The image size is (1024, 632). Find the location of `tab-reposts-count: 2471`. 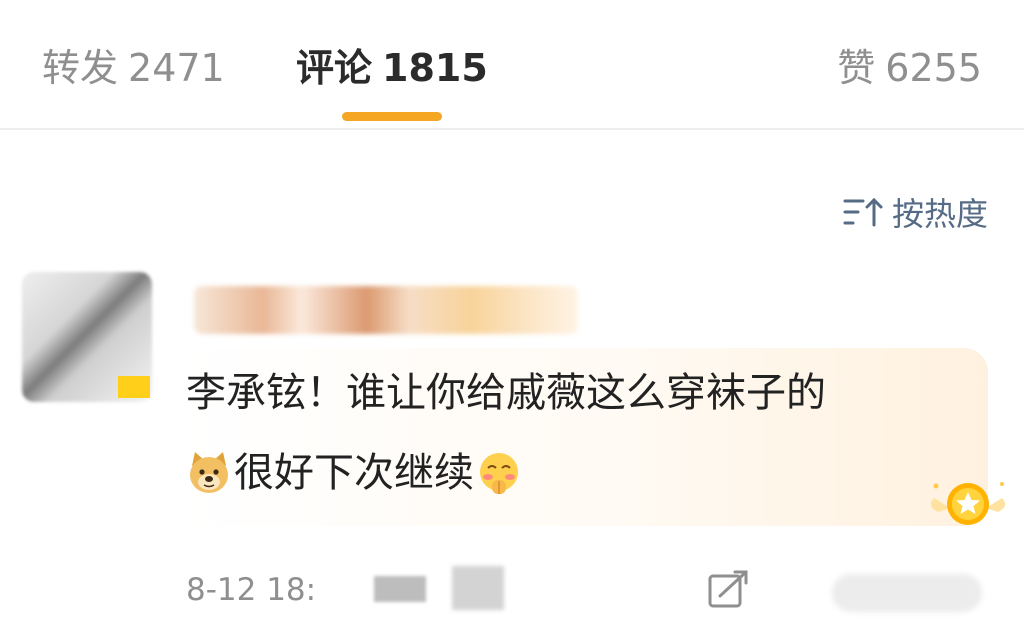

tab-reposts-count: 2471 is located at coordinates (176, 68).